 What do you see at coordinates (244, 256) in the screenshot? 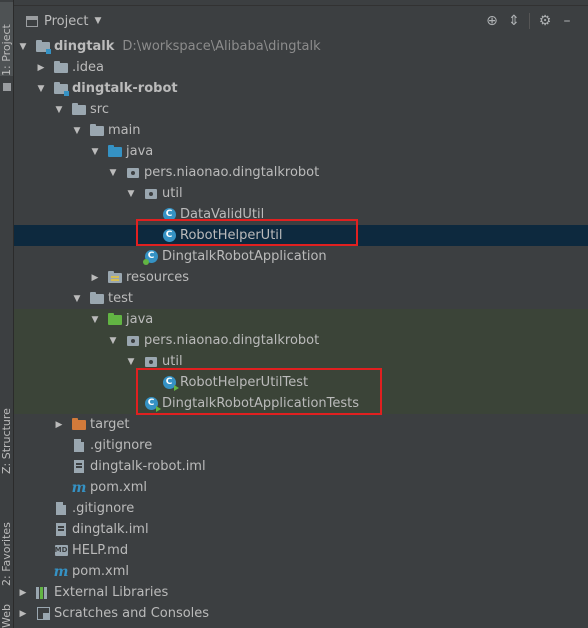
I see `tree-label: DingtalkRobotApplication` at bounding box center [244, 256].